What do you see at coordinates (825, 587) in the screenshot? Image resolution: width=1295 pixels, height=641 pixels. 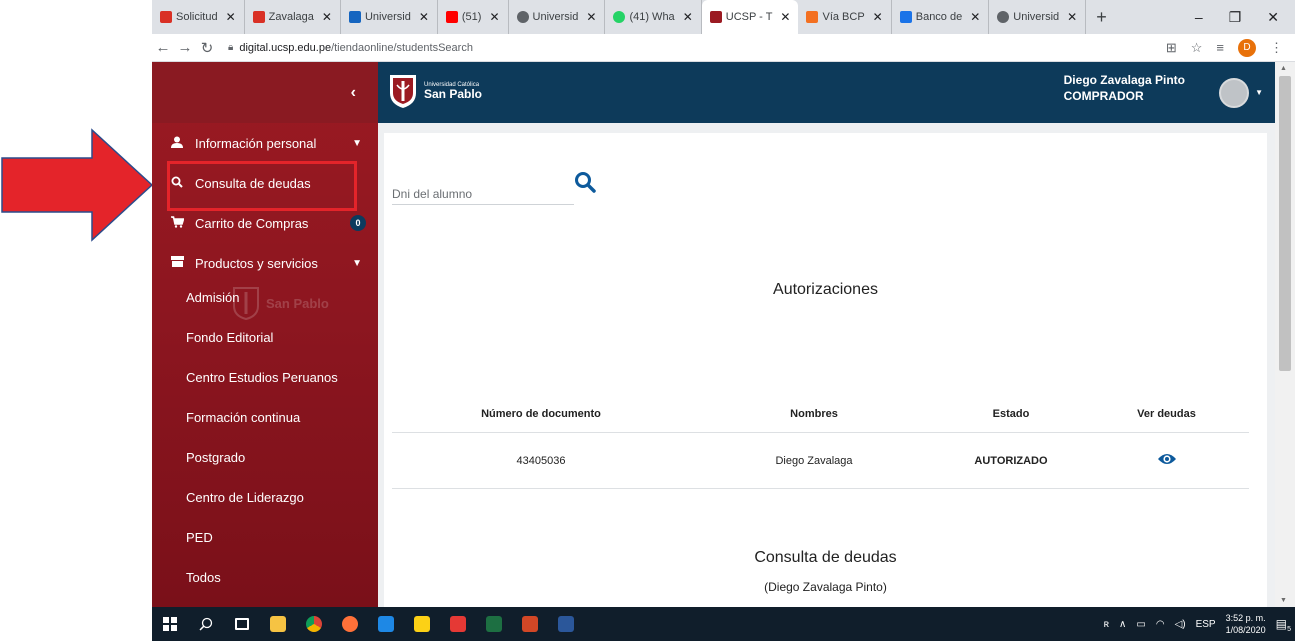 I see `debts-subtitle: (Diego Zavalaga Pinto)` at bounding box center [825, 587].